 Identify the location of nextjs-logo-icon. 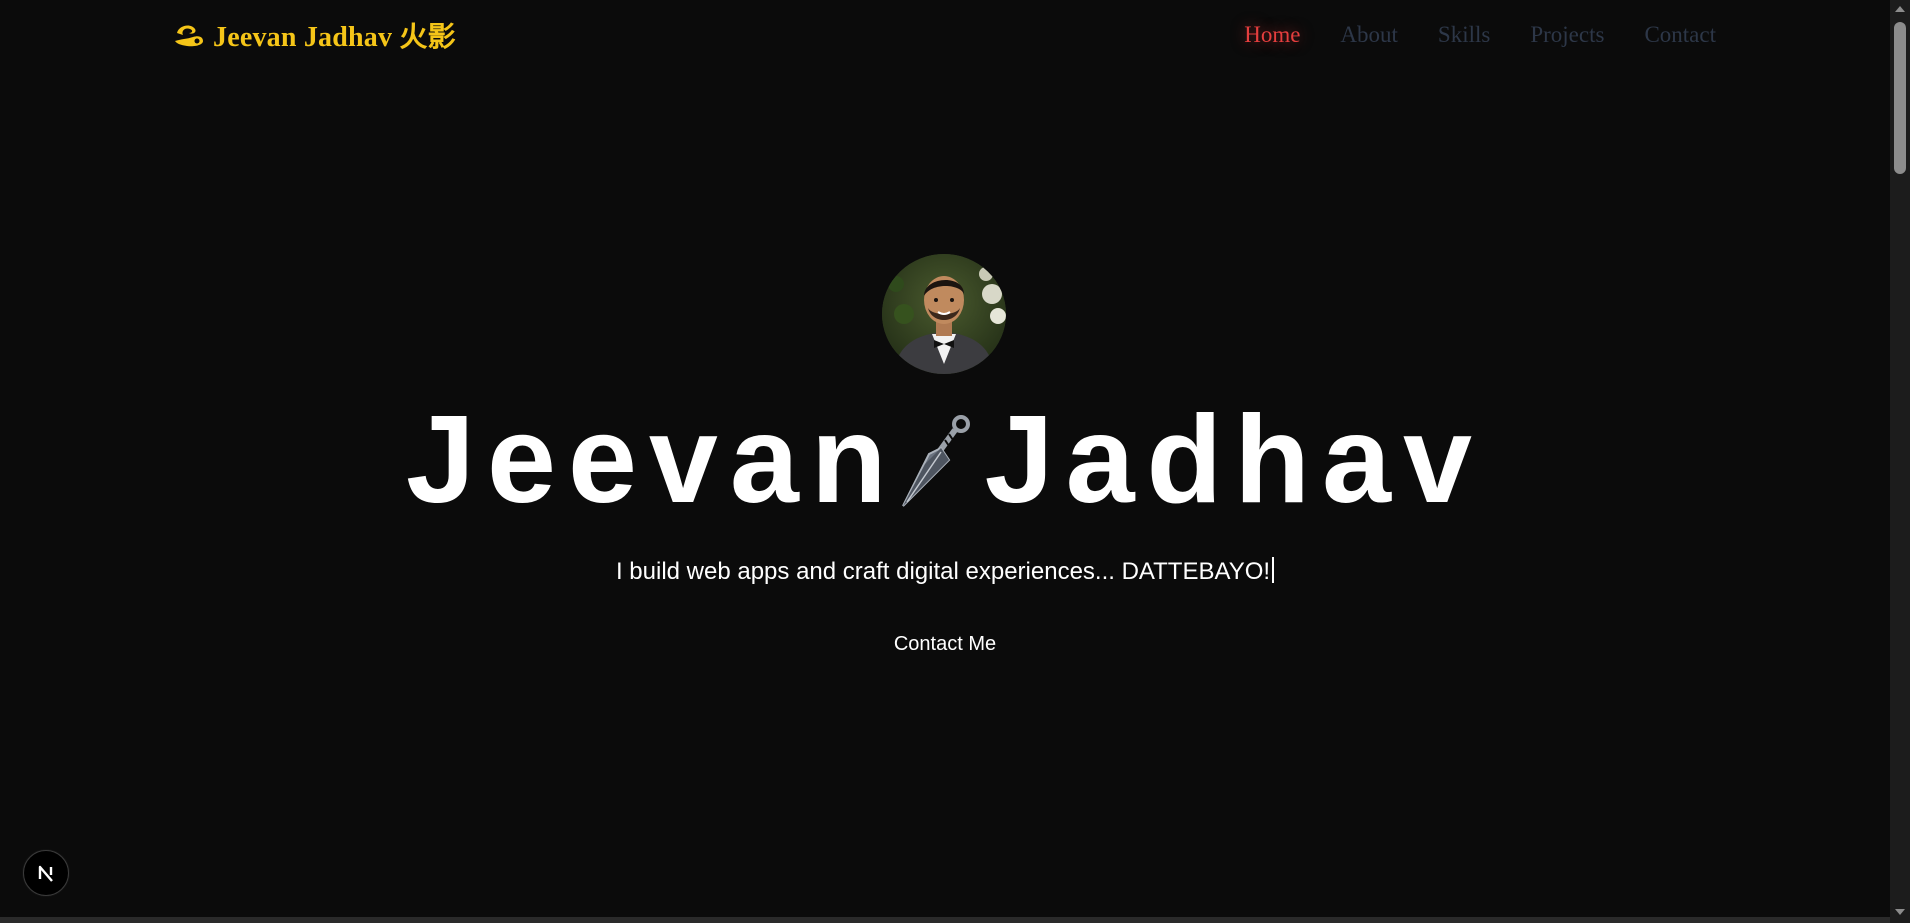
(45, 873).